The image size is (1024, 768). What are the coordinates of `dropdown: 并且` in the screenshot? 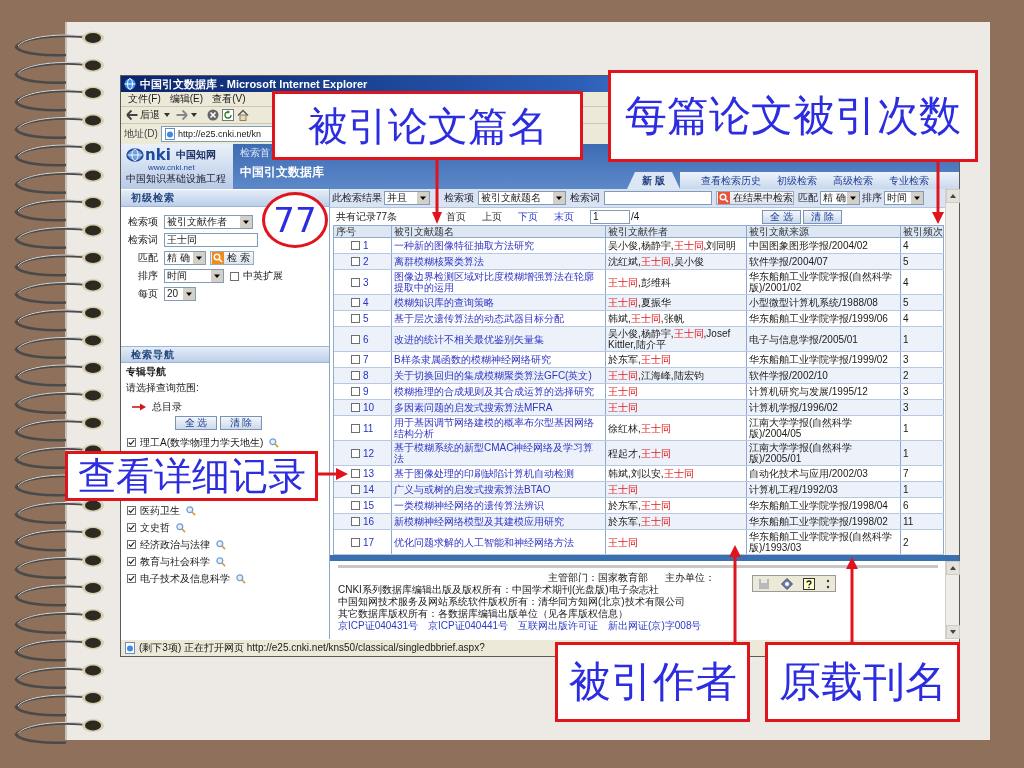 It's located at (407, 198).